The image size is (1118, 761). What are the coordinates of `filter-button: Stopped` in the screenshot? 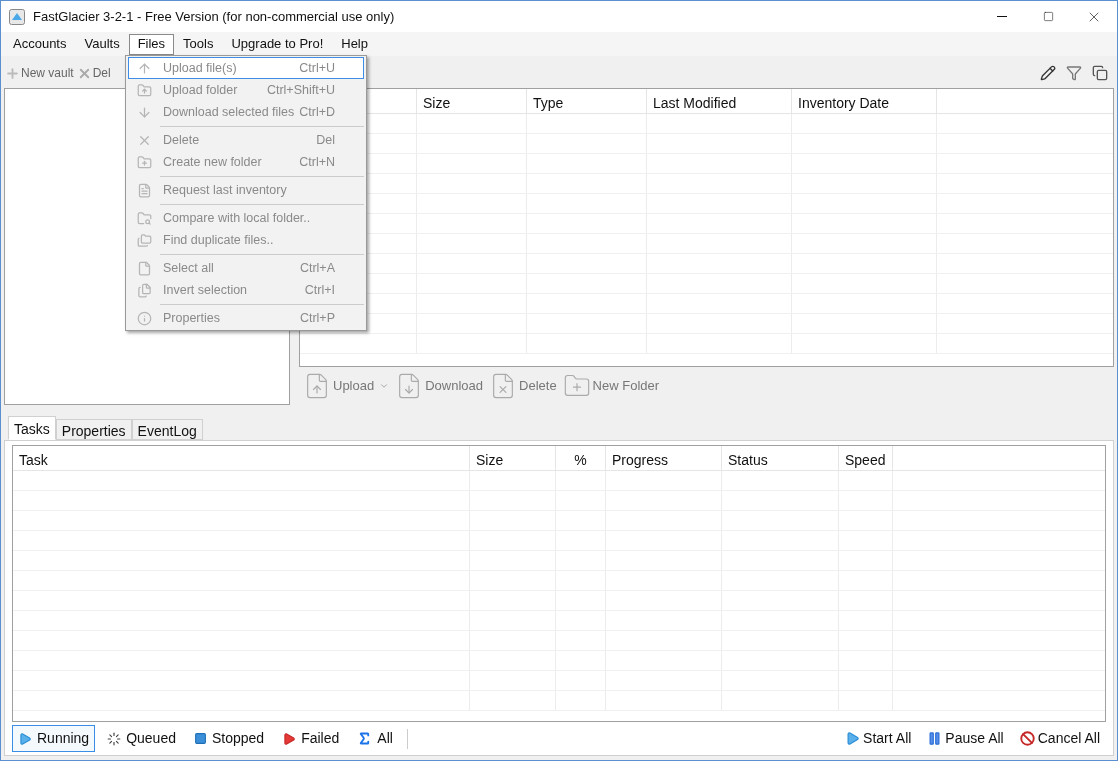 It's located at (229, 738).